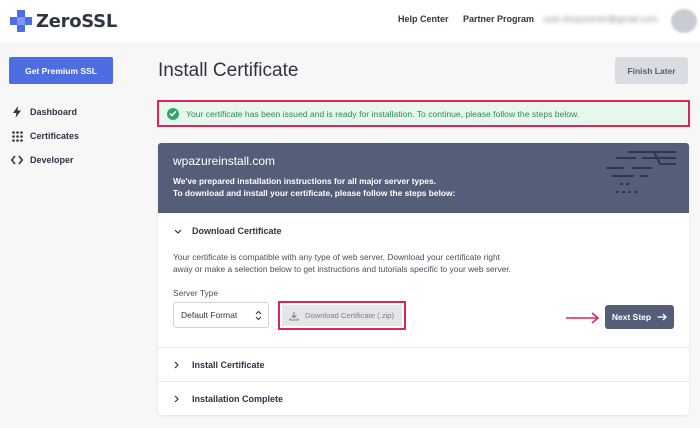  I want to click on next-step-button: Next Step, so click(639, 317).